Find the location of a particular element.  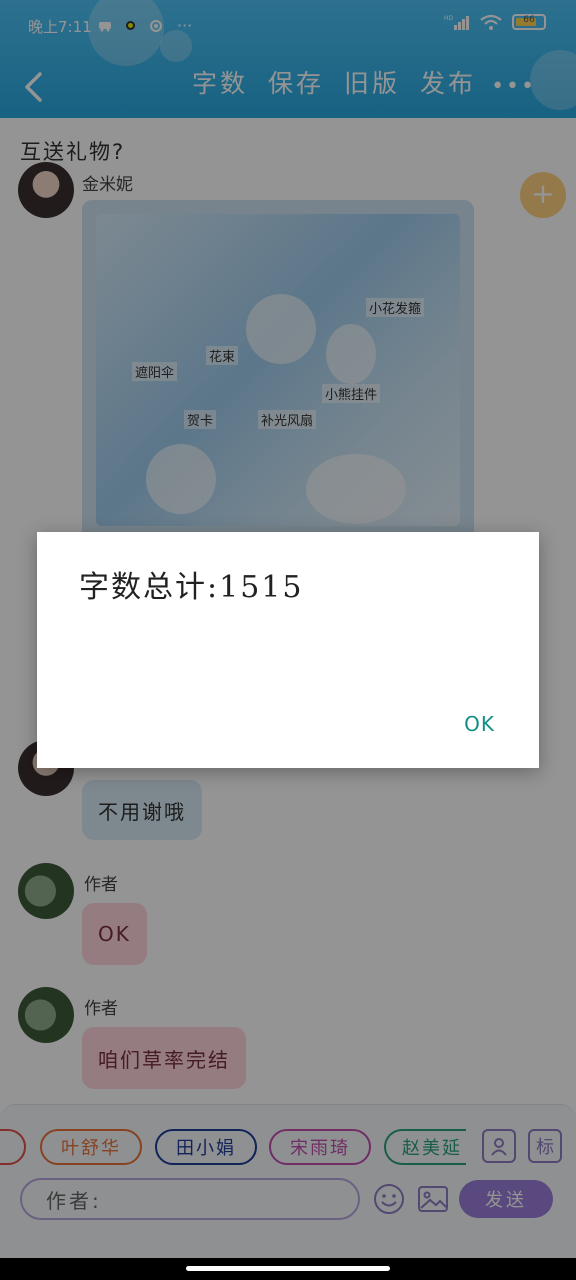

dialog-ok-button: OK is located at coordinates (479, 724).